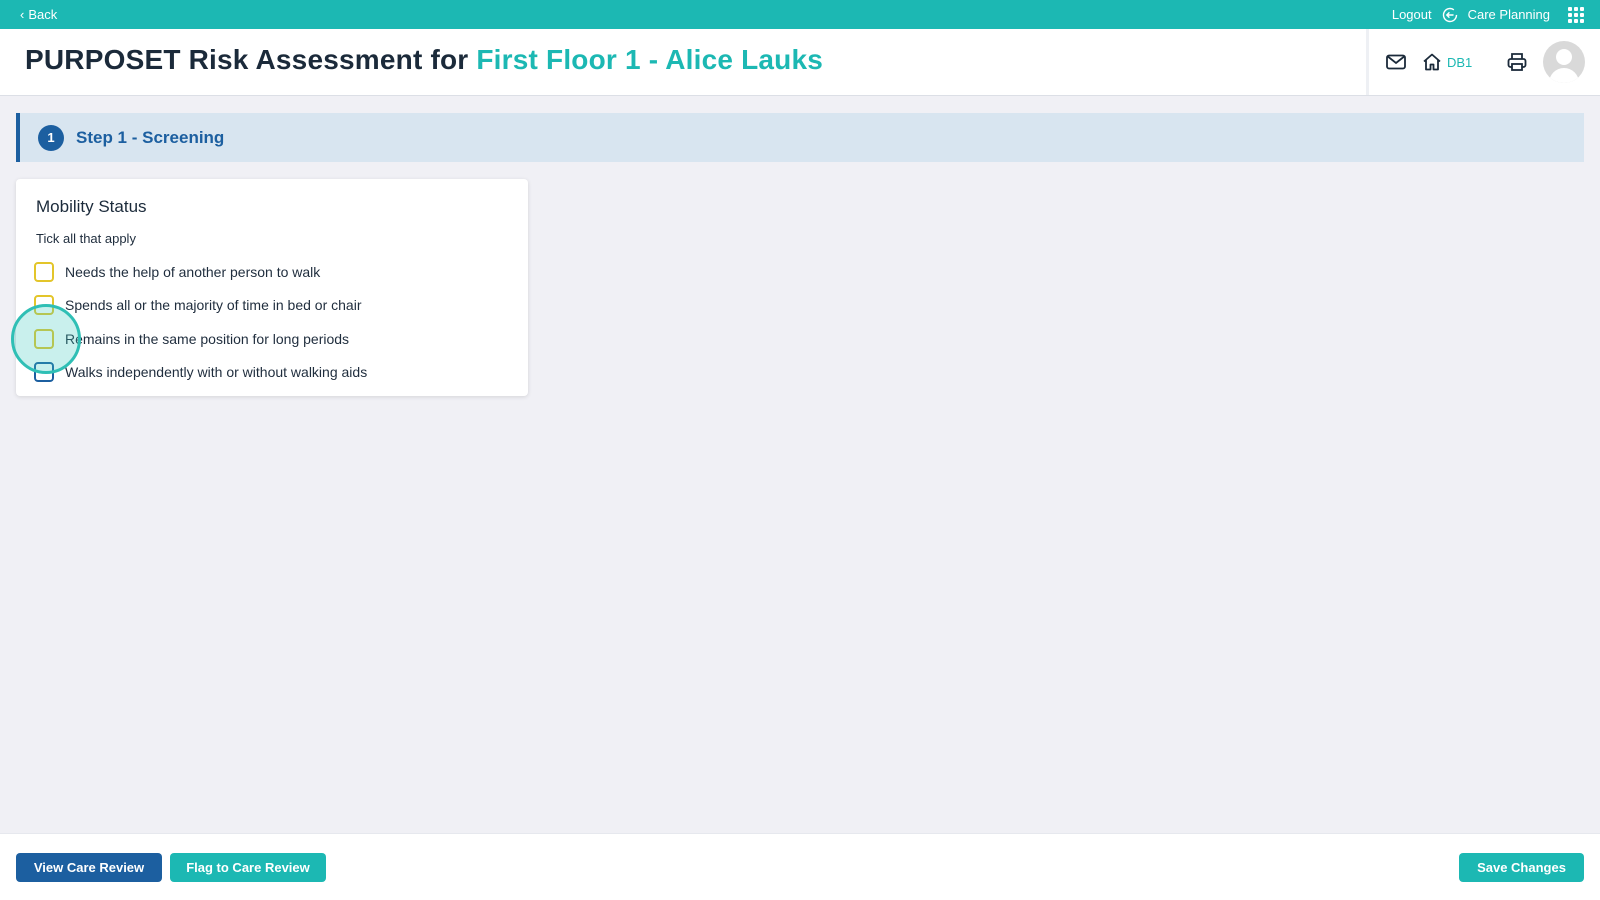  I want to click on flag-to-care-review-button: Flag to Care Review, so click(248, 867).